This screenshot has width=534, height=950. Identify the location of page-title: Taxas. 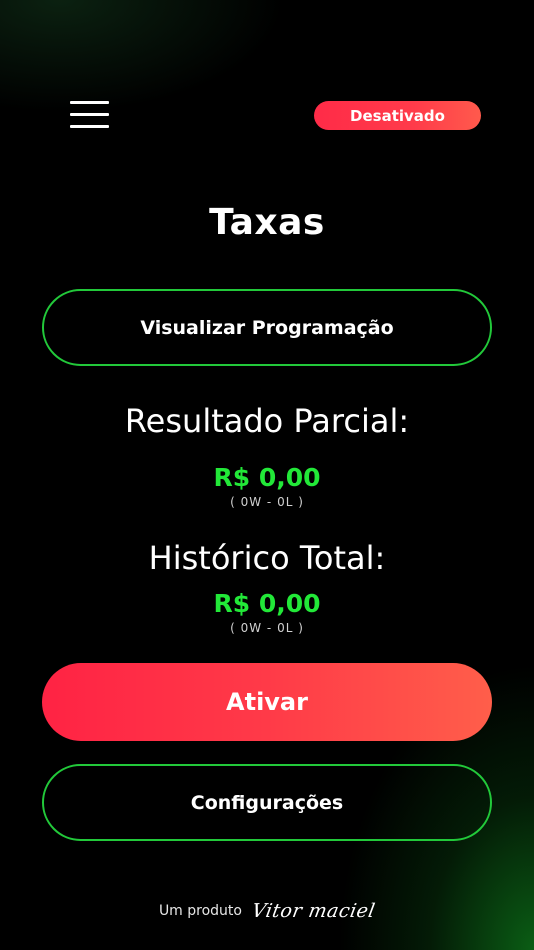
(267, 222).